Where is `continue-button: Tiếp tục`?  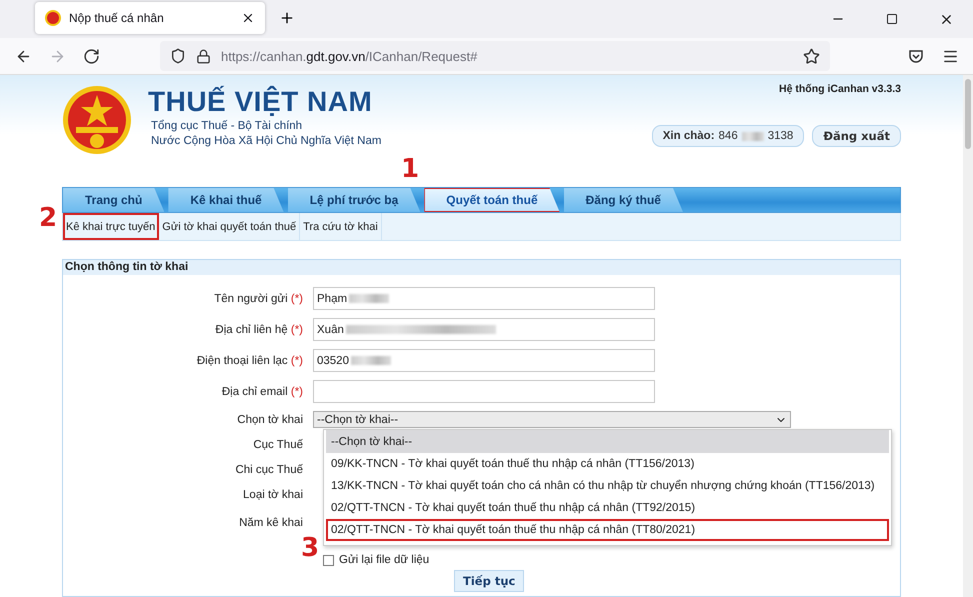 continue-button: Tiếp tục is located at coordinates (489, 581).